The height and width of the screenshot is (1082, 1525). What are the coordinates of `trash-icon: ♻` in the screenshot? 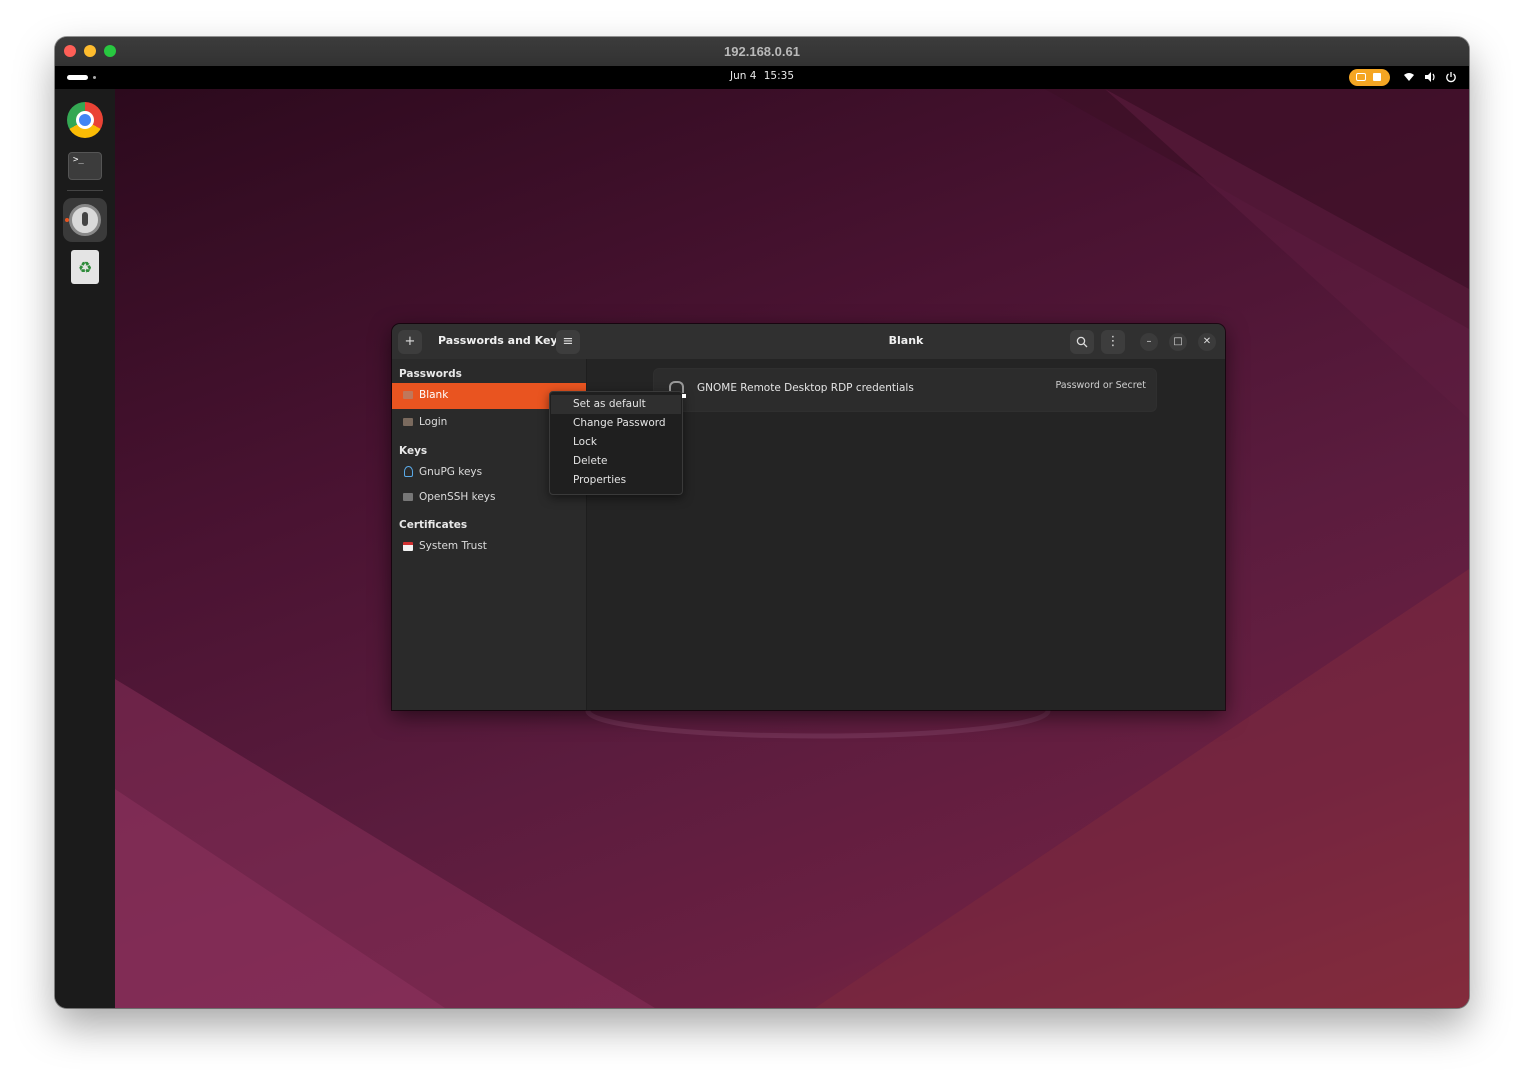 It's located at (85, 267).